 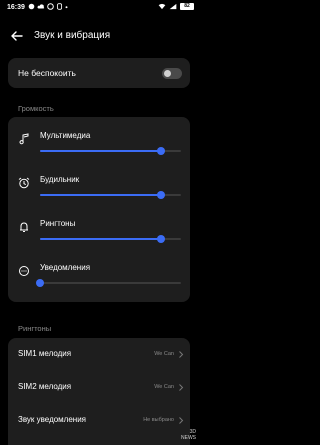 I want to click on dnd-label: Не беспокоить, so click(x=47, y=73).